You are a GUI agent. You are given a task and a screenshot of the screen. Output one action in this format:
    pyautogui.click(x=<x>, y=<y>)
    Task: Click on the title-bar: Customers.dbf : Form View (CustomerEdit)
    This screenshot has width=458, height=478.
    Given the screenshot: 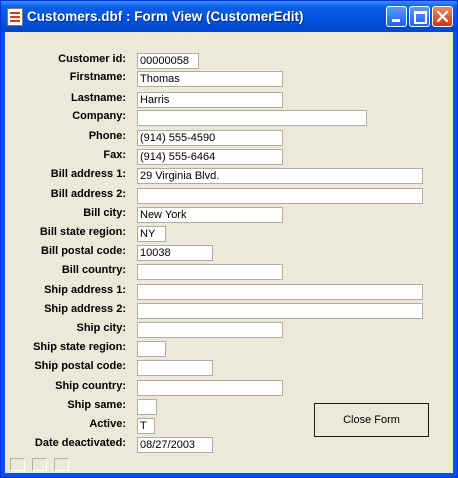 What is the action you would take?
    pyautogui.click(x=229, y=16)
    